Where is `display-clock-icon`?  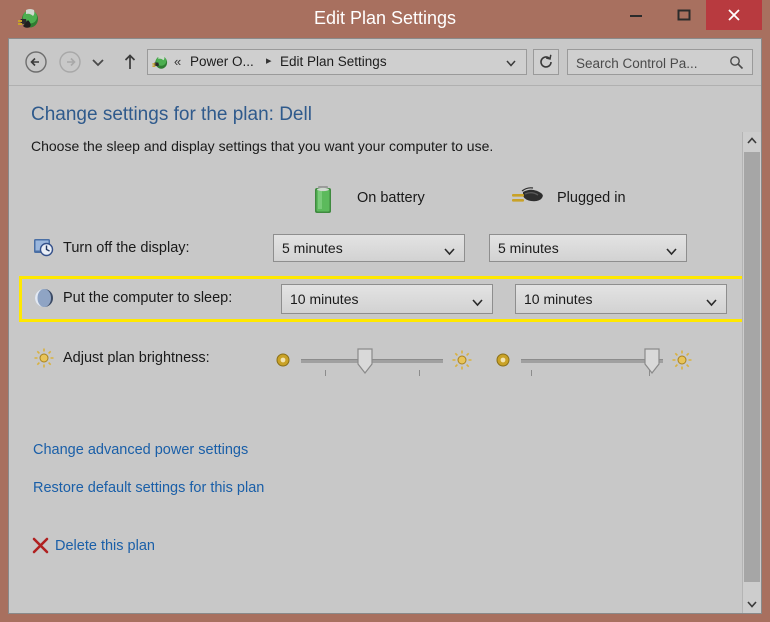 display-clock-icon is located at coordinates (44, 248).